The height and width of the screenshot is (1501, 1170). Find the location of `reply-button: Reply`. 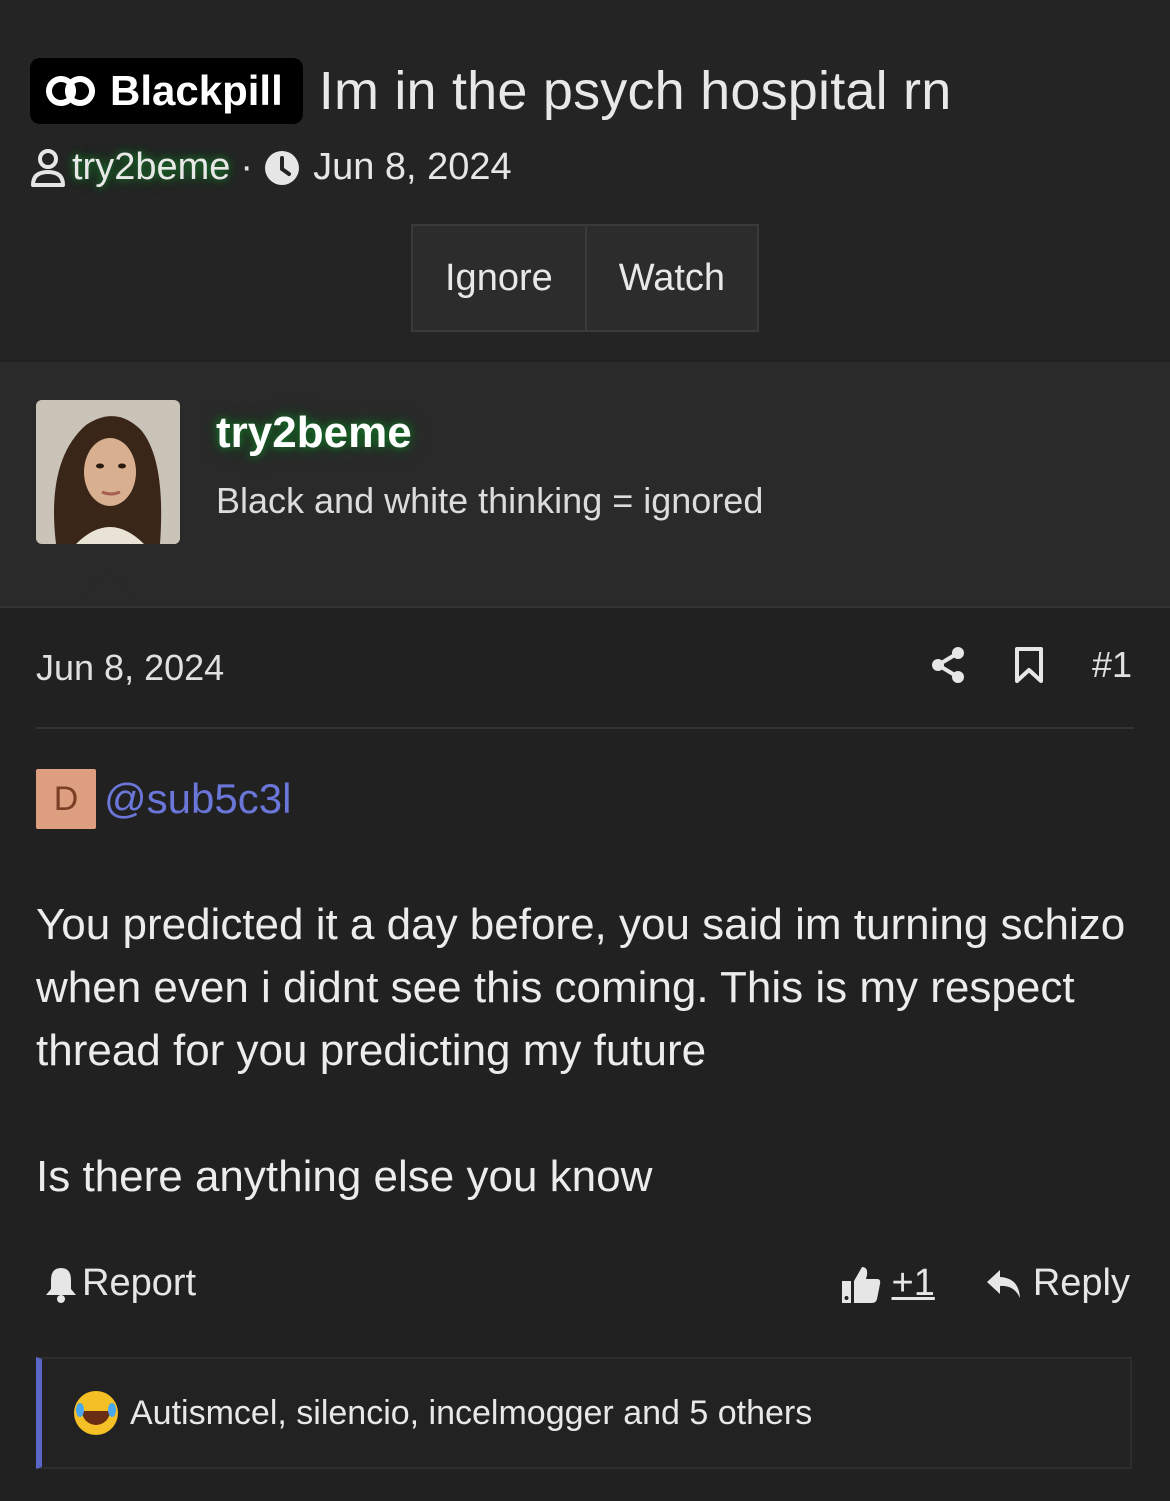

reply-button: Reply is located at coordinates (1057, 1283).